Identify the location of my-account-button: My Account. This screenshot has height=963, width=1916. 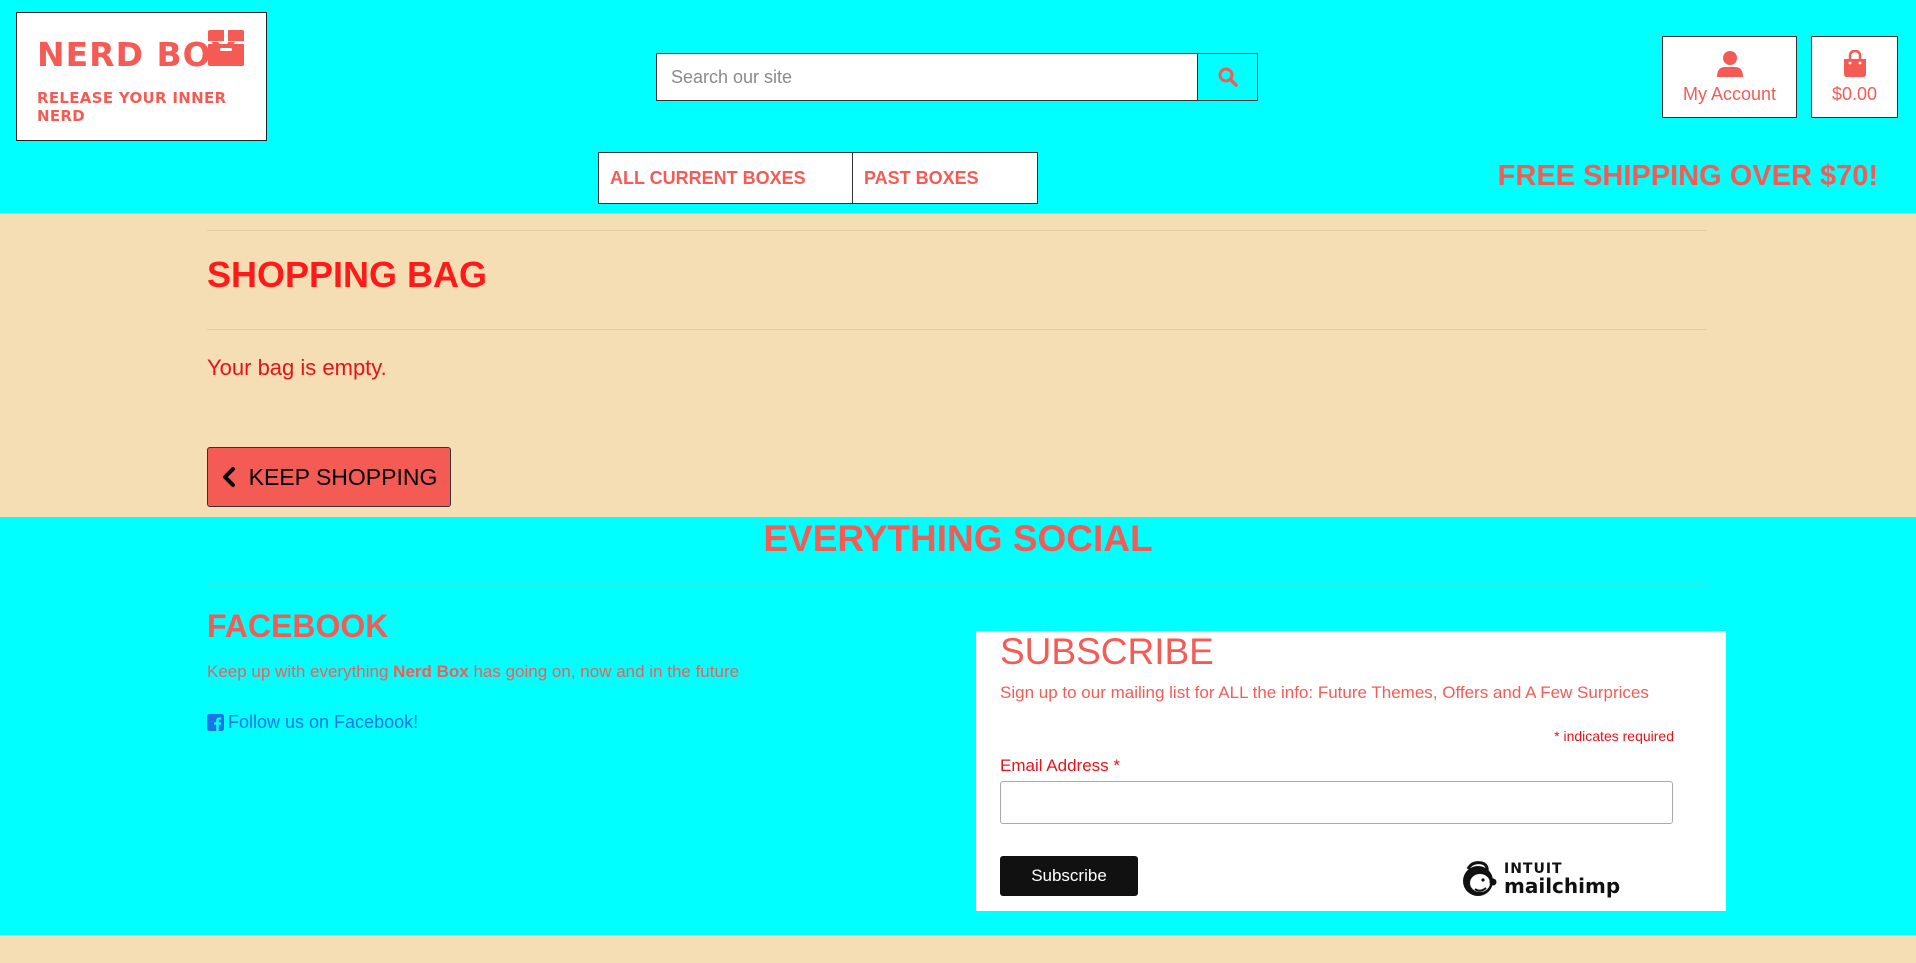
(1729, 77).